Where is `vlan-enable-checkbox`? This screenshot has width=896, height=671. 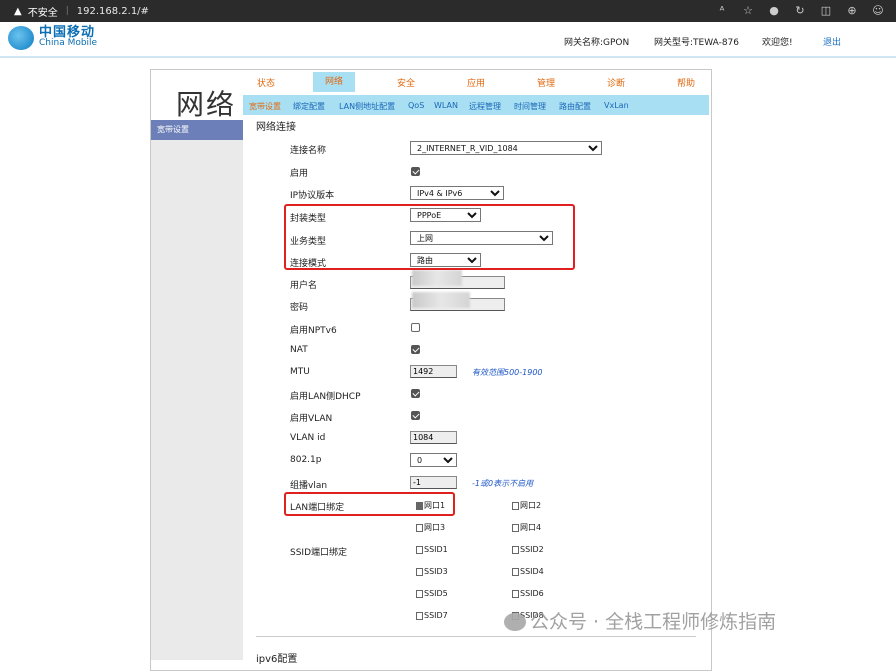
vlan-enable-checkbox is located at coordinates (415, 415).